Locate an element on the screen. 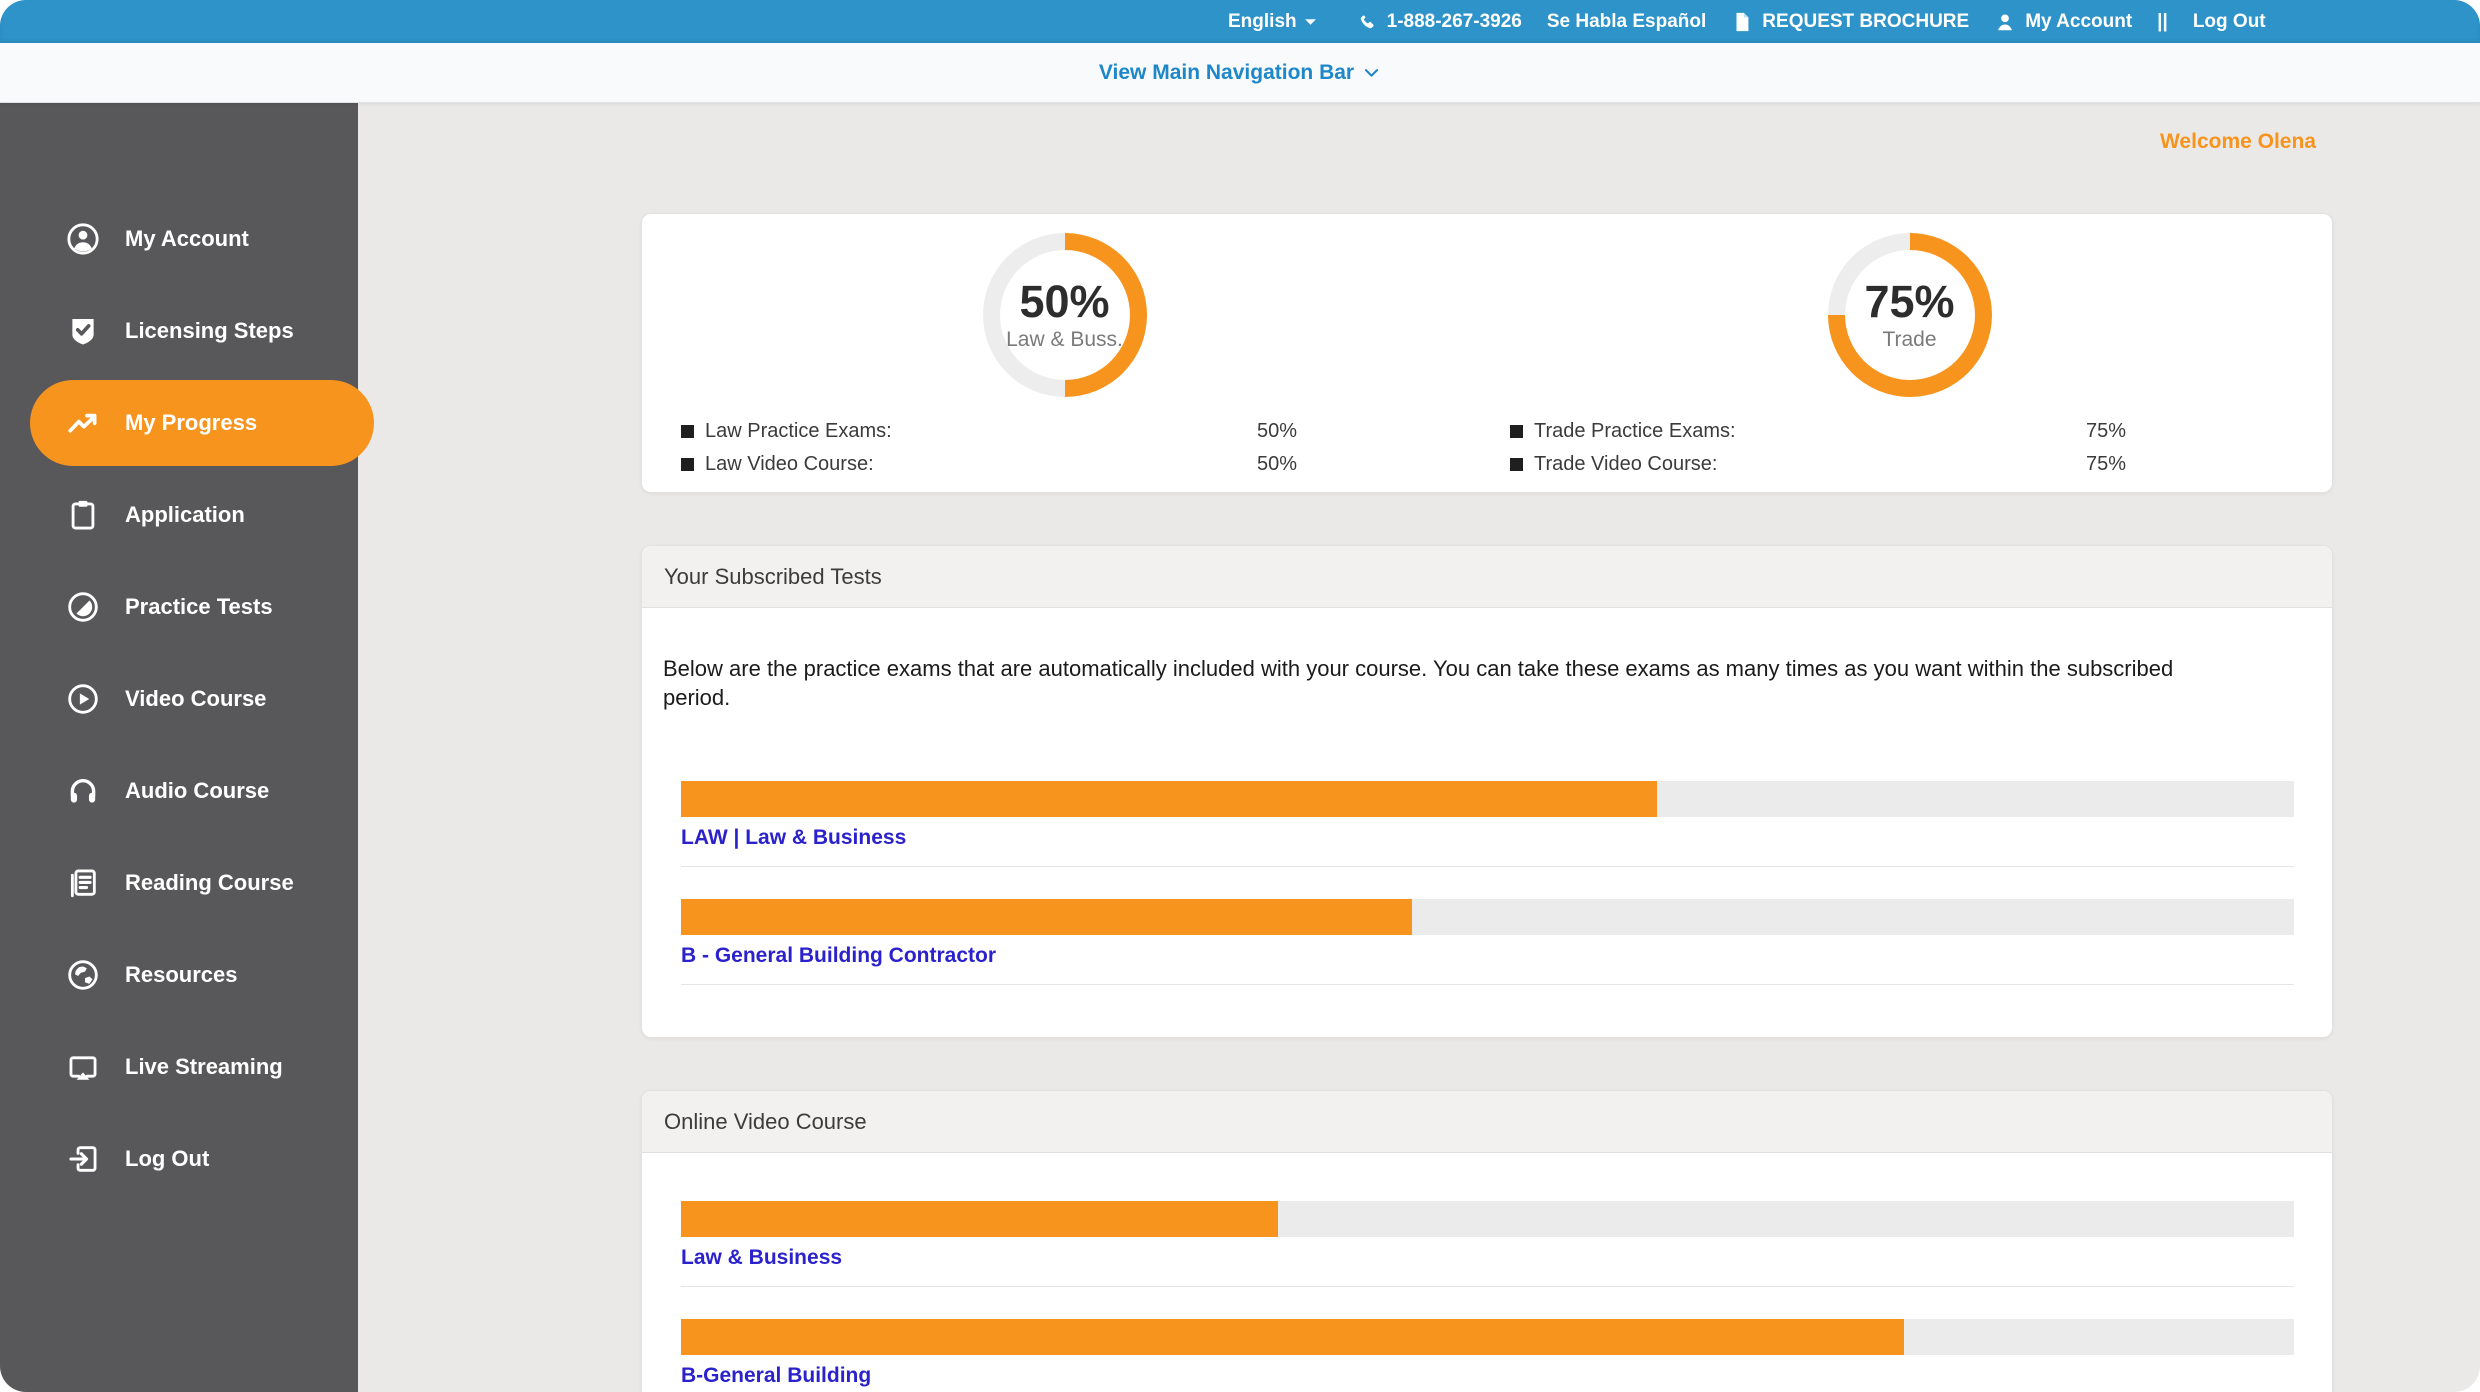 The height and width of the screenshot is (1392, 2480). sidebar-item-live-streaming: Live Streaming is located at coordinates (179, 1067).